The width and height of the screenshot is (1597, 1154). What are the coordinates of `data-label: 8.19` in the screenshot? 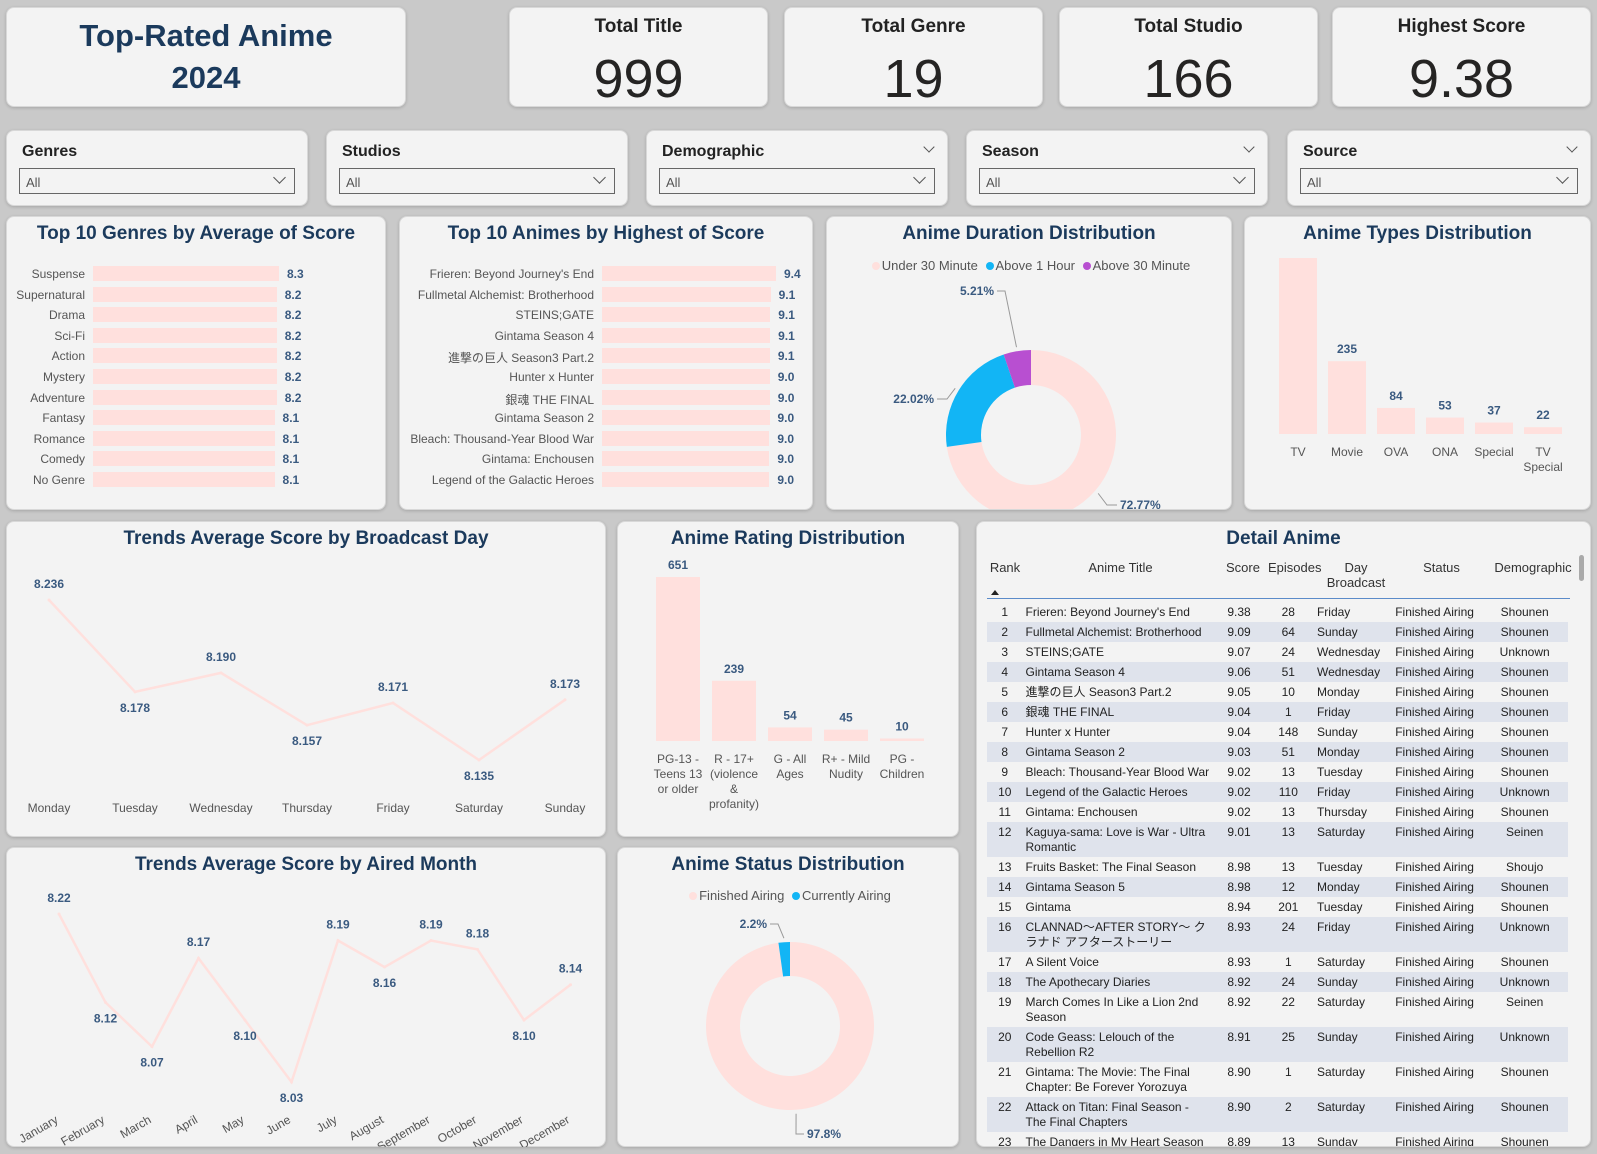 It's located at (431, 925).